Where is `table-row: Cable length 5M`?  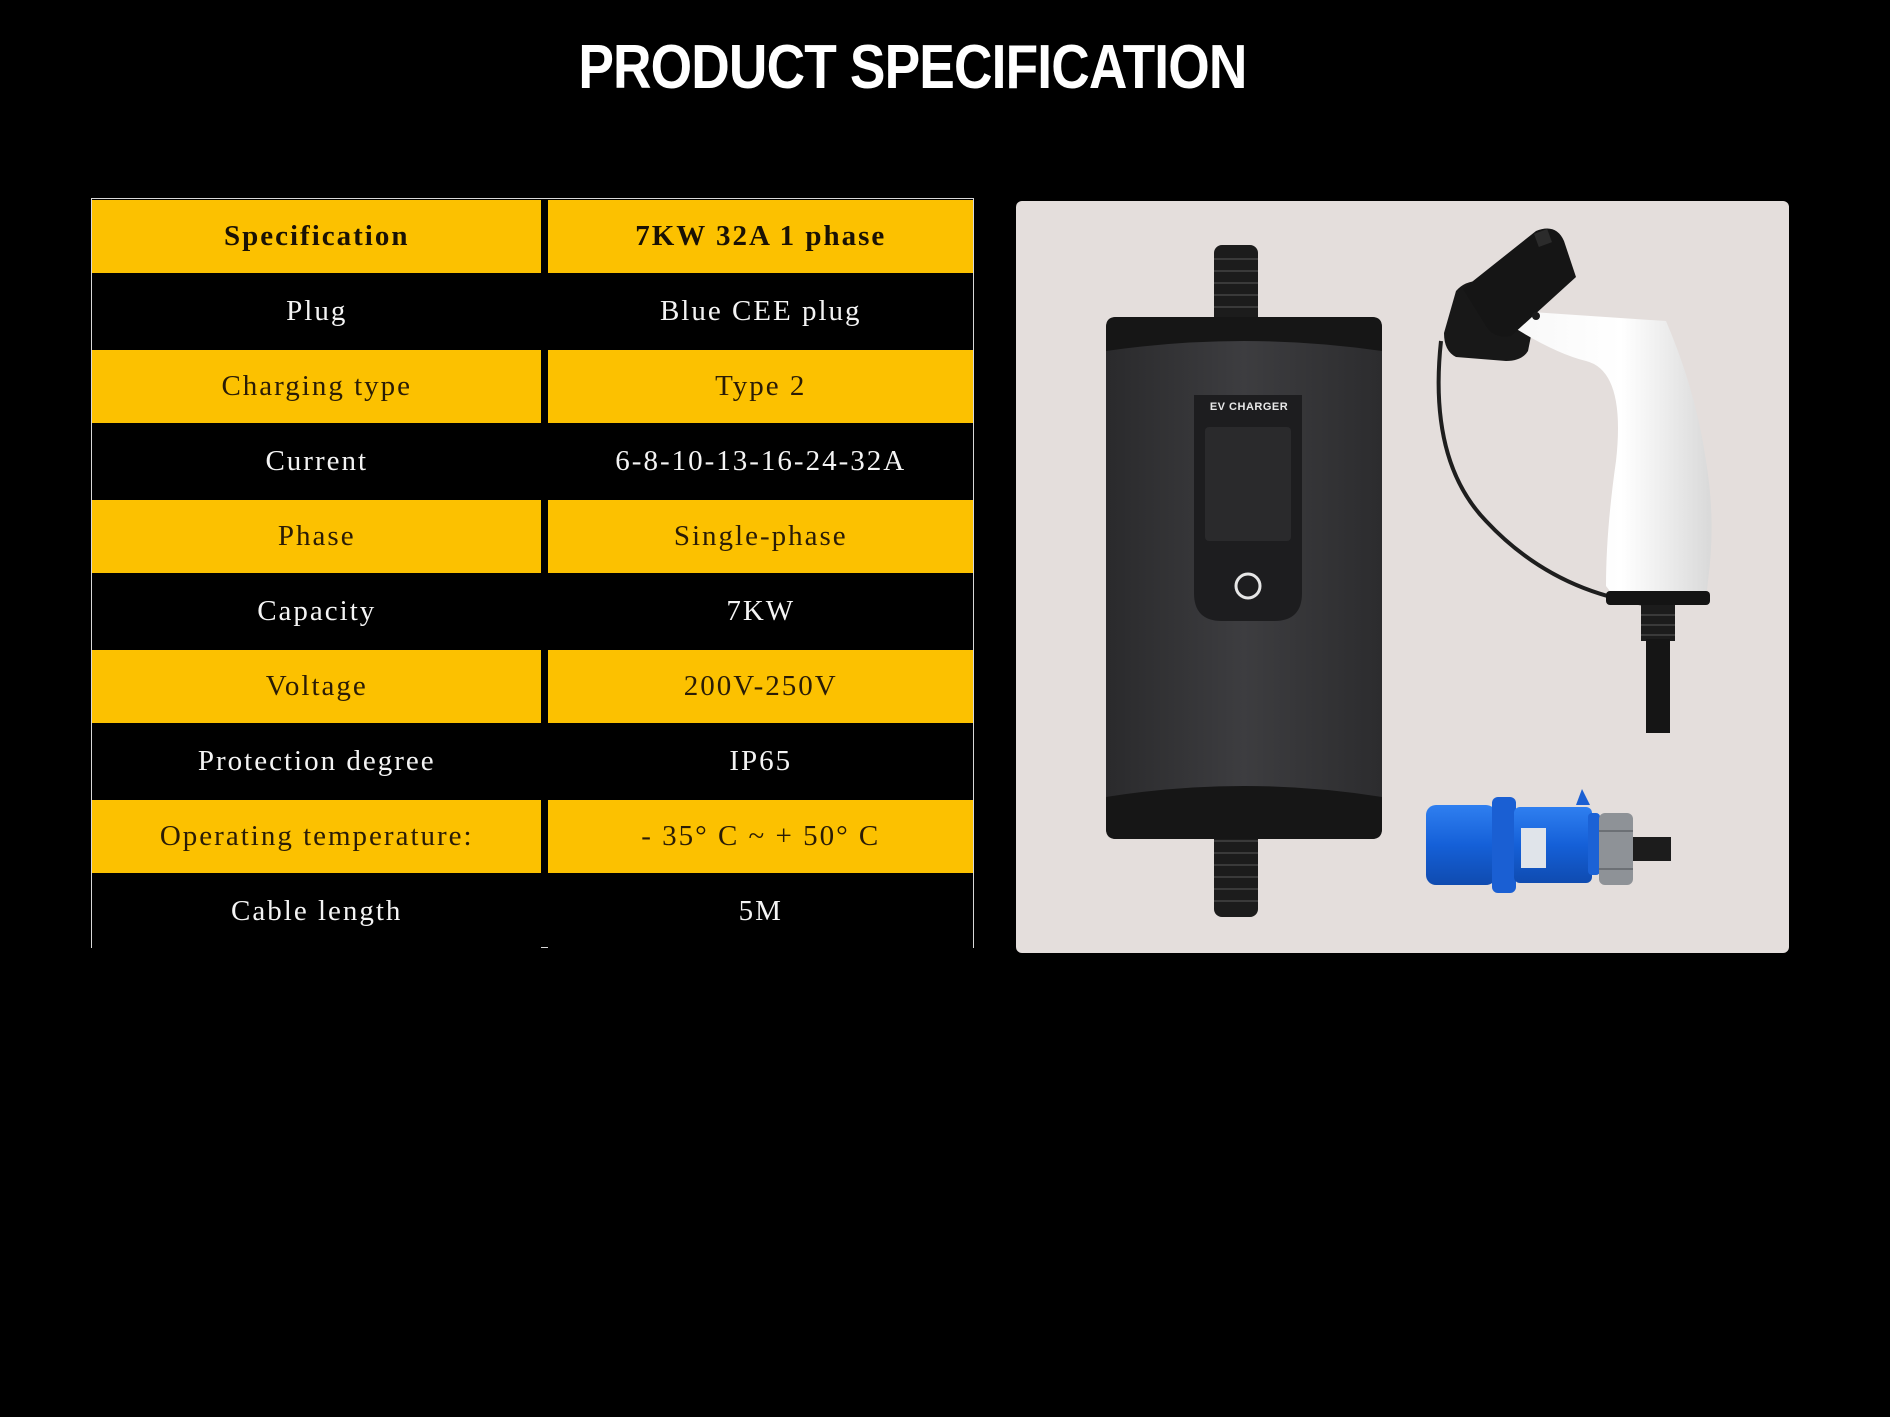
table-row: Cable length 5M is located at coordinates (532, 911).